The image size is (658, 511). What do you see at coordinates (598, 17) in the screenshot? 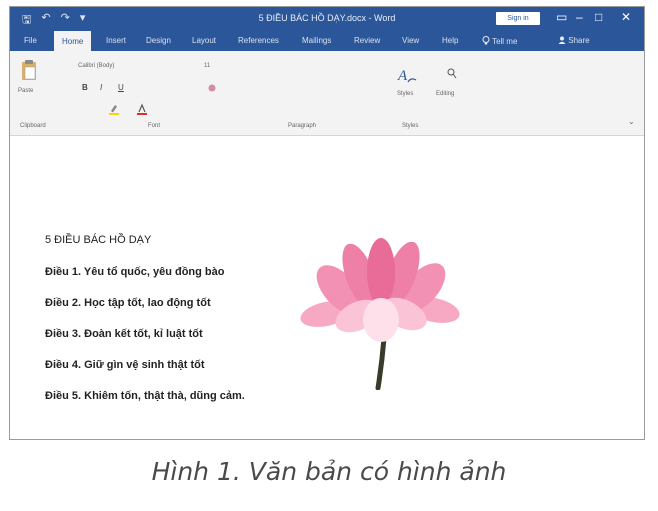
I see `maximize-button: □` at bounding box center [598, 17].